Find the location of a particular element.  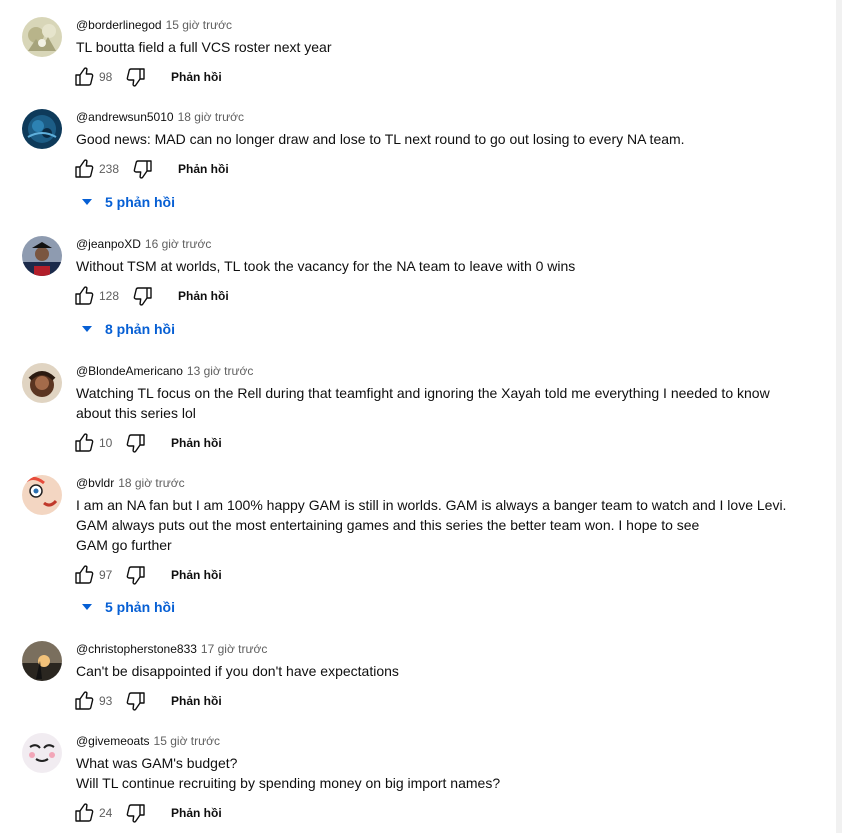

like-count: 128 is located at coordinates (109, 296).